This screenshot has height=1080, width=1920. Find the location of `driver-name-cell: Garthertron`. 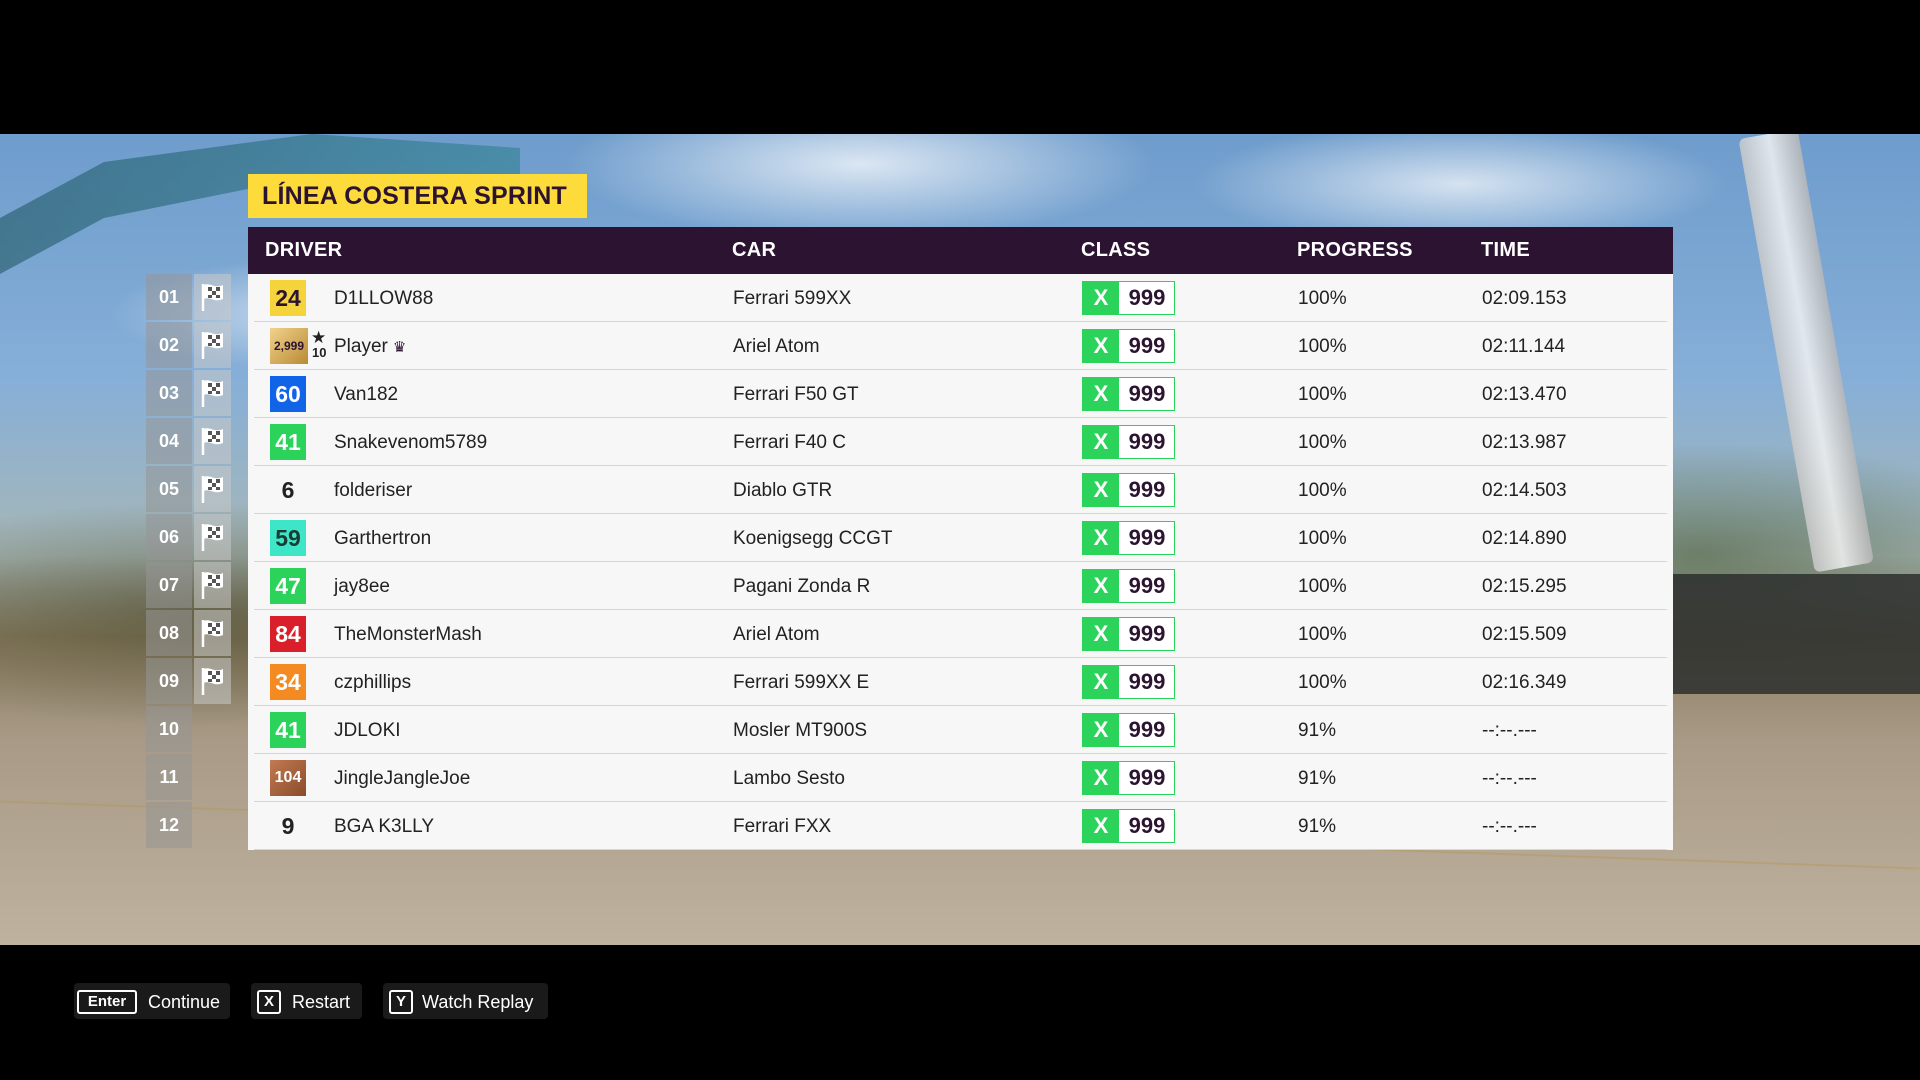

driver-name-cell: Garthertron is located at coordinates (382, 539).